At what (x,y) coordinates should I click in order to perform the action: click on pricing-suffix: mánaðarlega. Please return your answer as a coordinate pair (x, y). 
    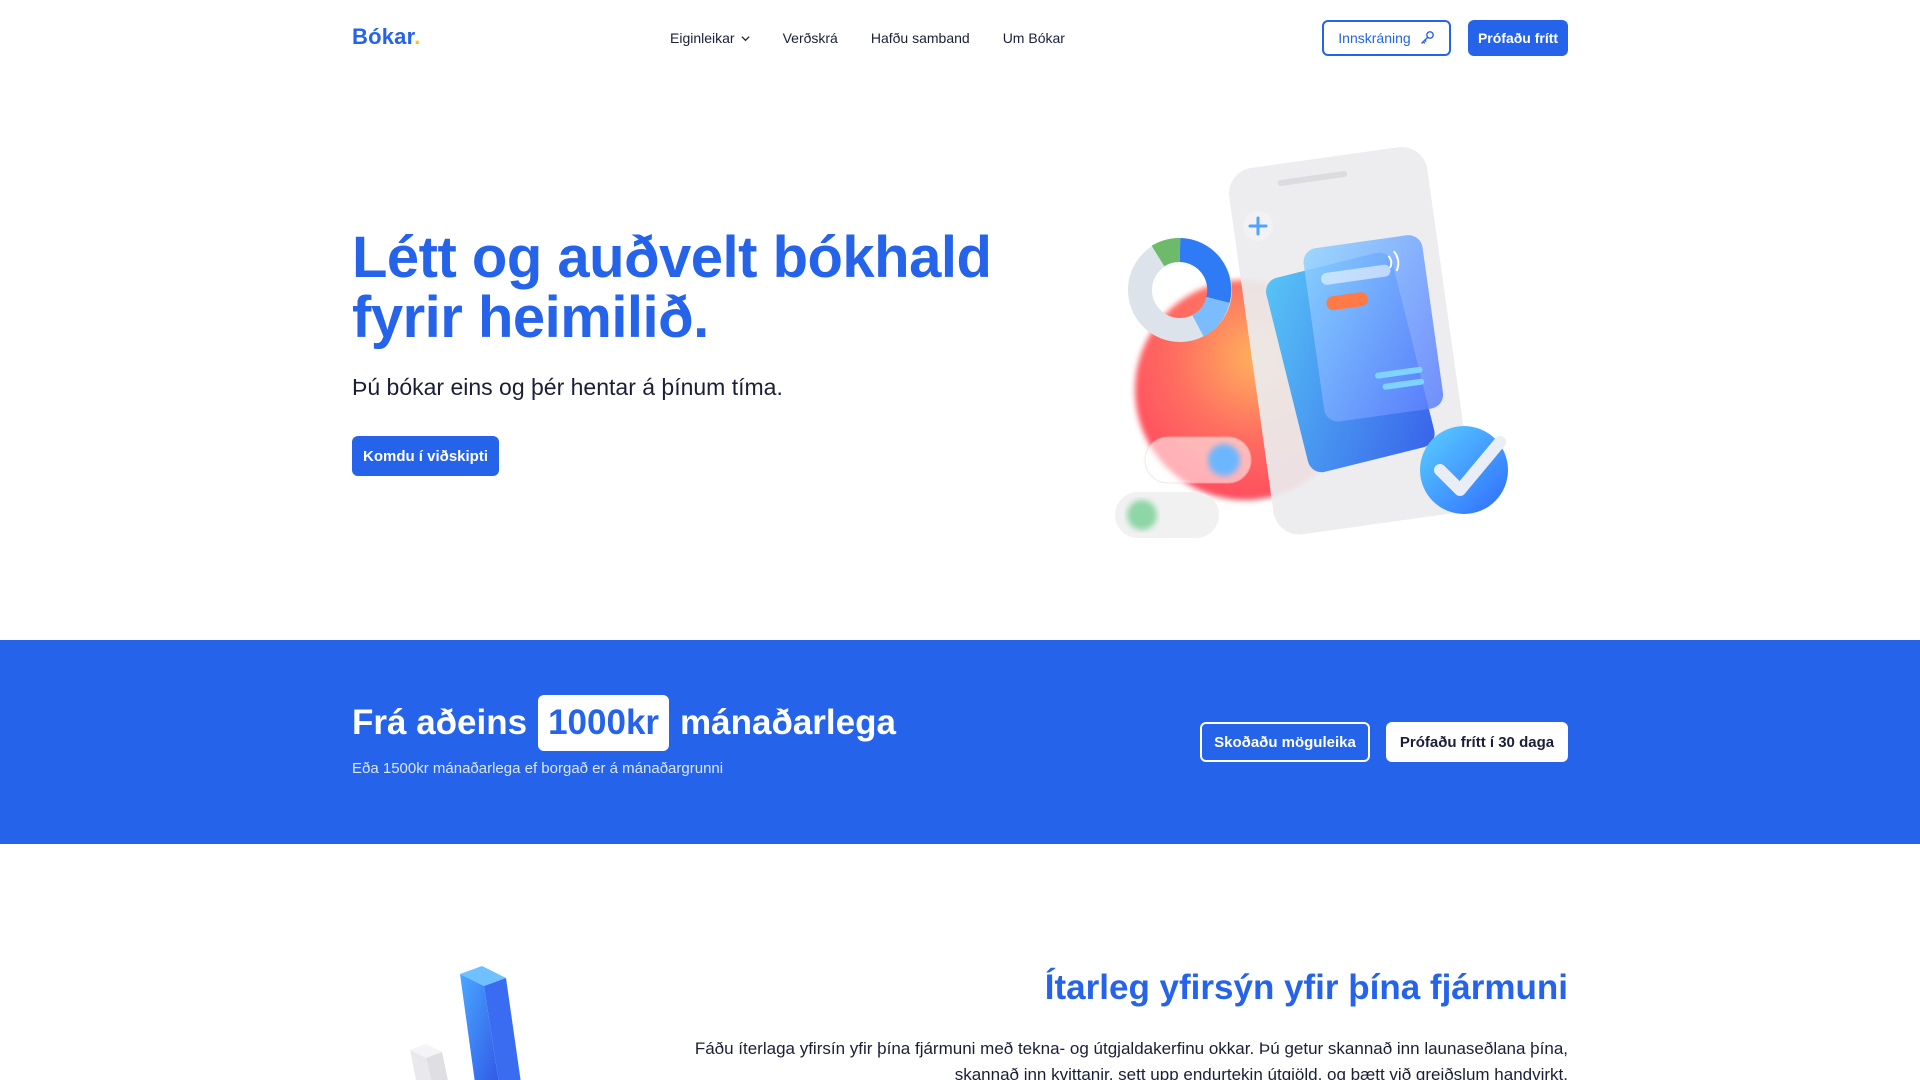
    Looking at the image, I should click on (788, 722).